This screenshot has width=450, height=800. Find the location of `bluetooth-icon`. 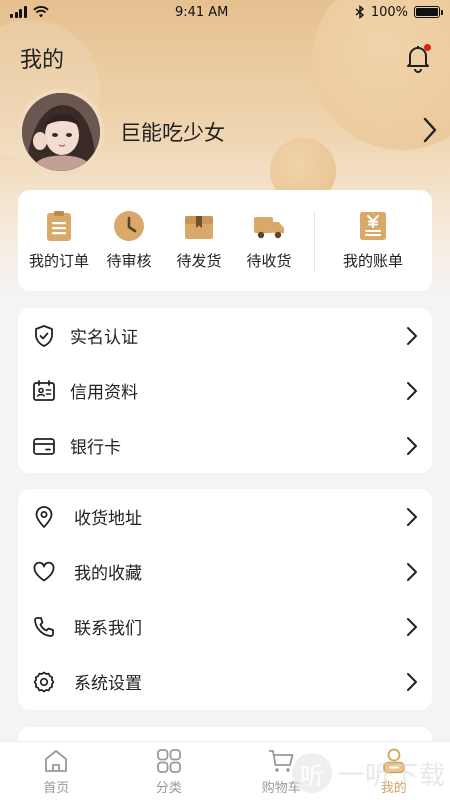

bluetooth-icon is located at coordinates (359, 12).